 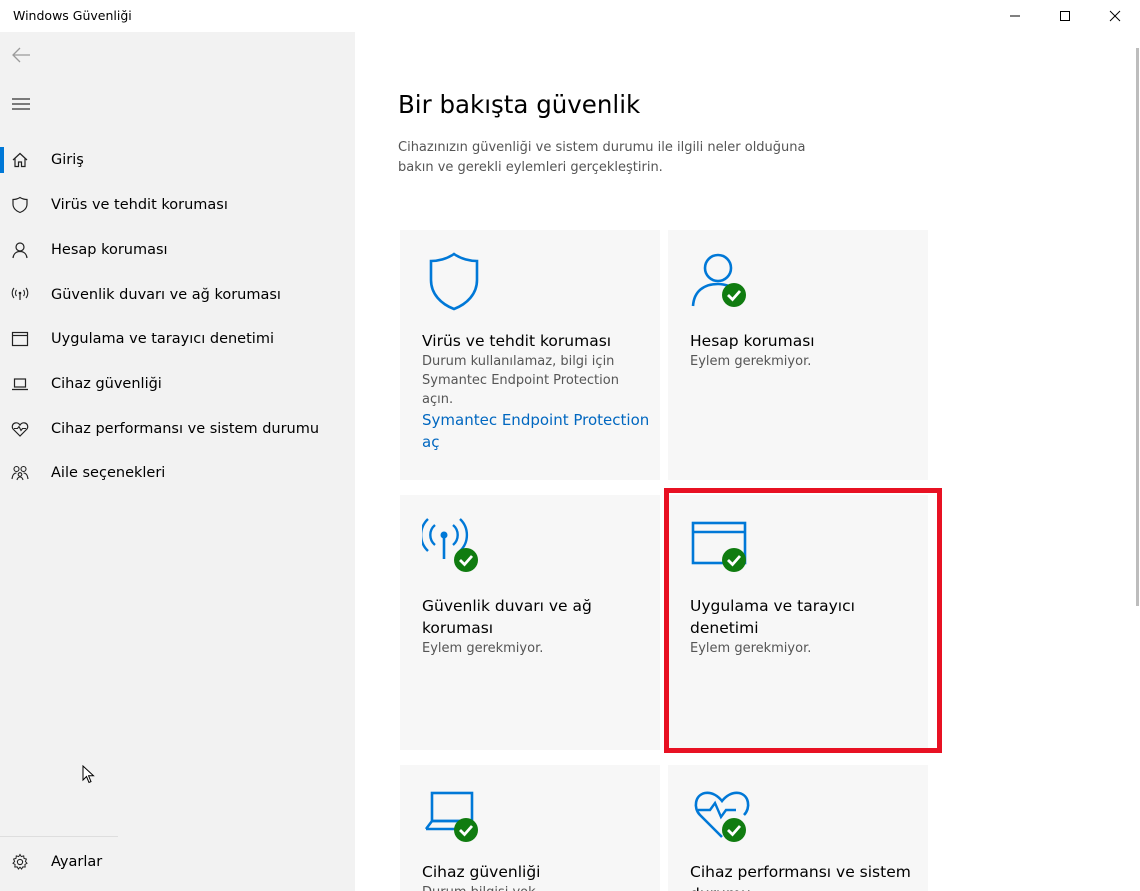 I want to click on minimize-icon, so click(x=1015, y=16).